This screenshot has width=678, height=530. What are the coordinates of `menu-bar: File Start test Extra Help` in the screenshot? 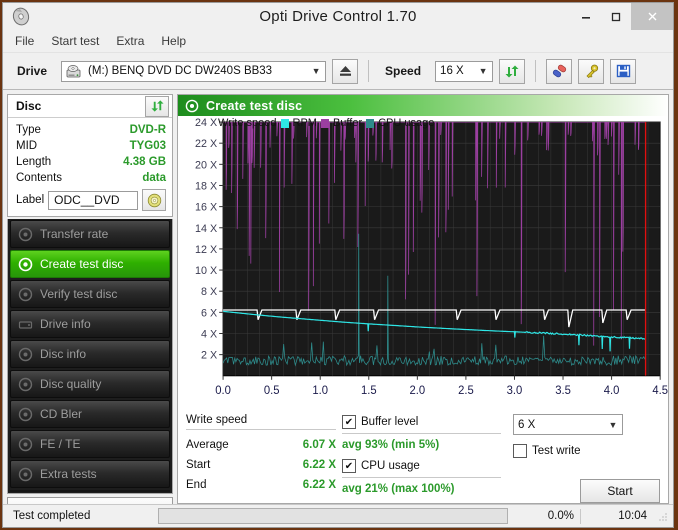 It's located at (338, 41).